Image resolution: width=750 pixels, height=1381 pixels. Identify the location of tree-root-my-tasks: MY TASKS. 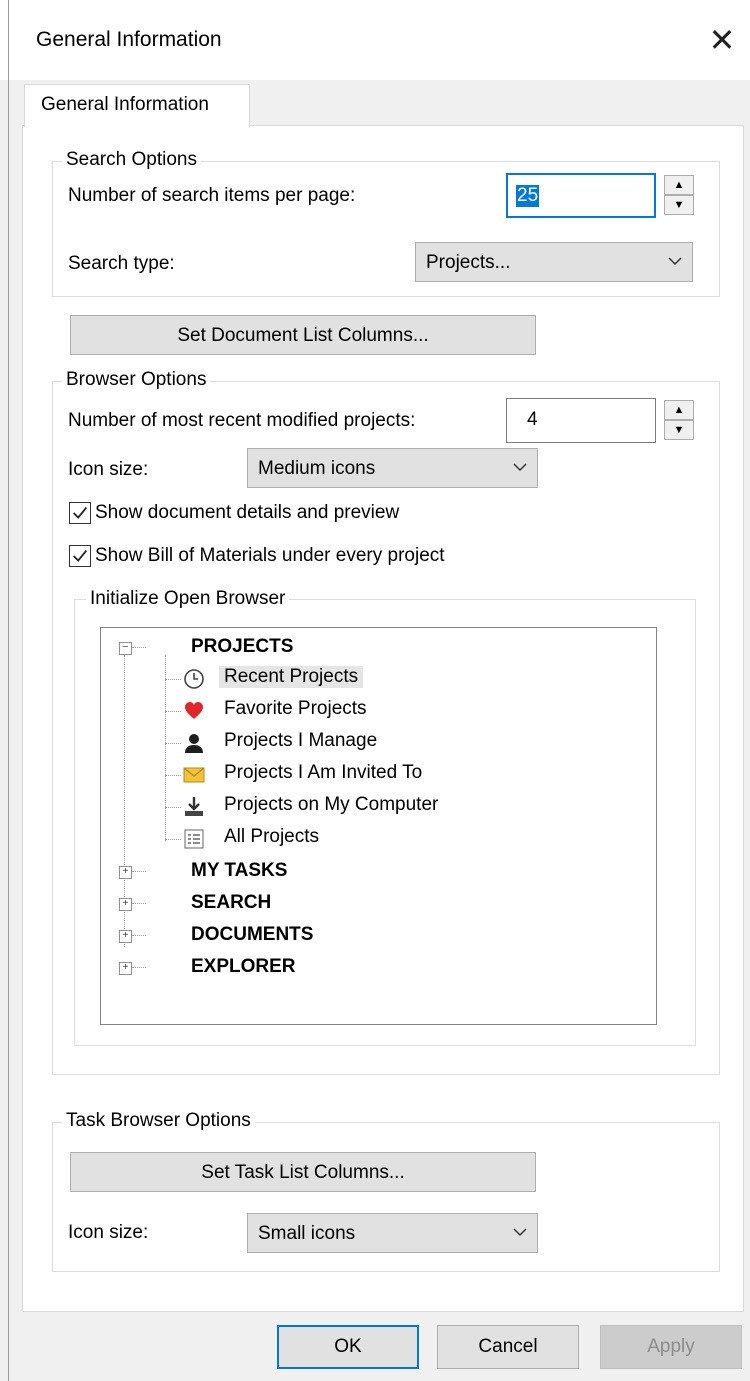
(239, 871).